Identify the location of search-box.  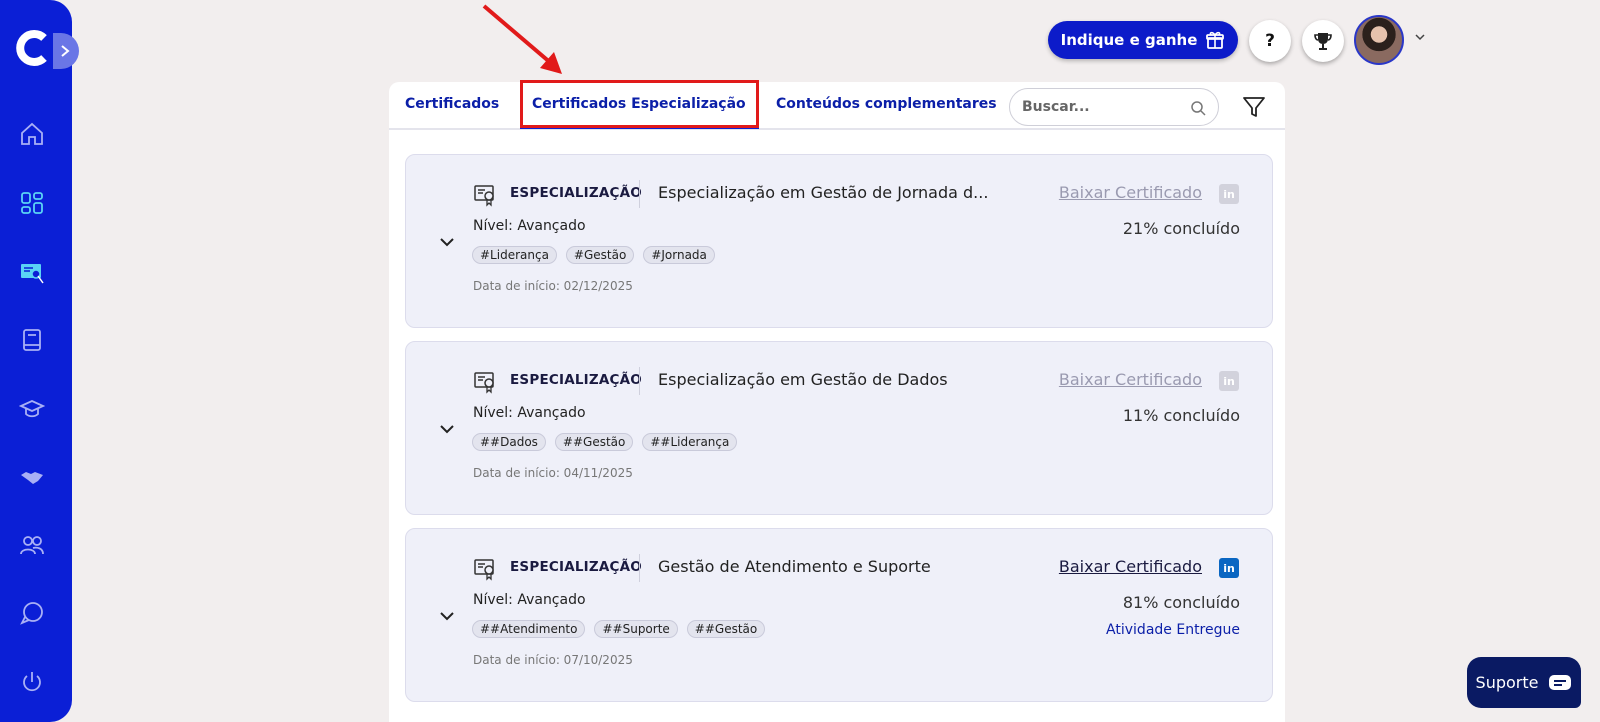
(1114, 107).